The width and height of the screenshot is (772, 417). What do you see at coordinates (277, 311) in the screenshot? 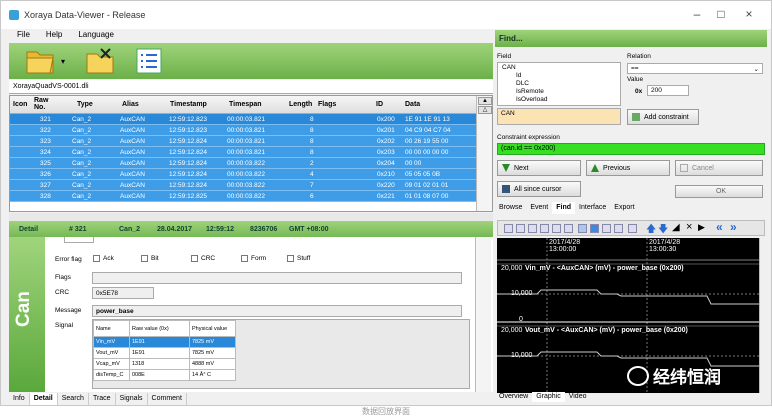
I see `message-field: power_base` at bounding box center [277, 311].